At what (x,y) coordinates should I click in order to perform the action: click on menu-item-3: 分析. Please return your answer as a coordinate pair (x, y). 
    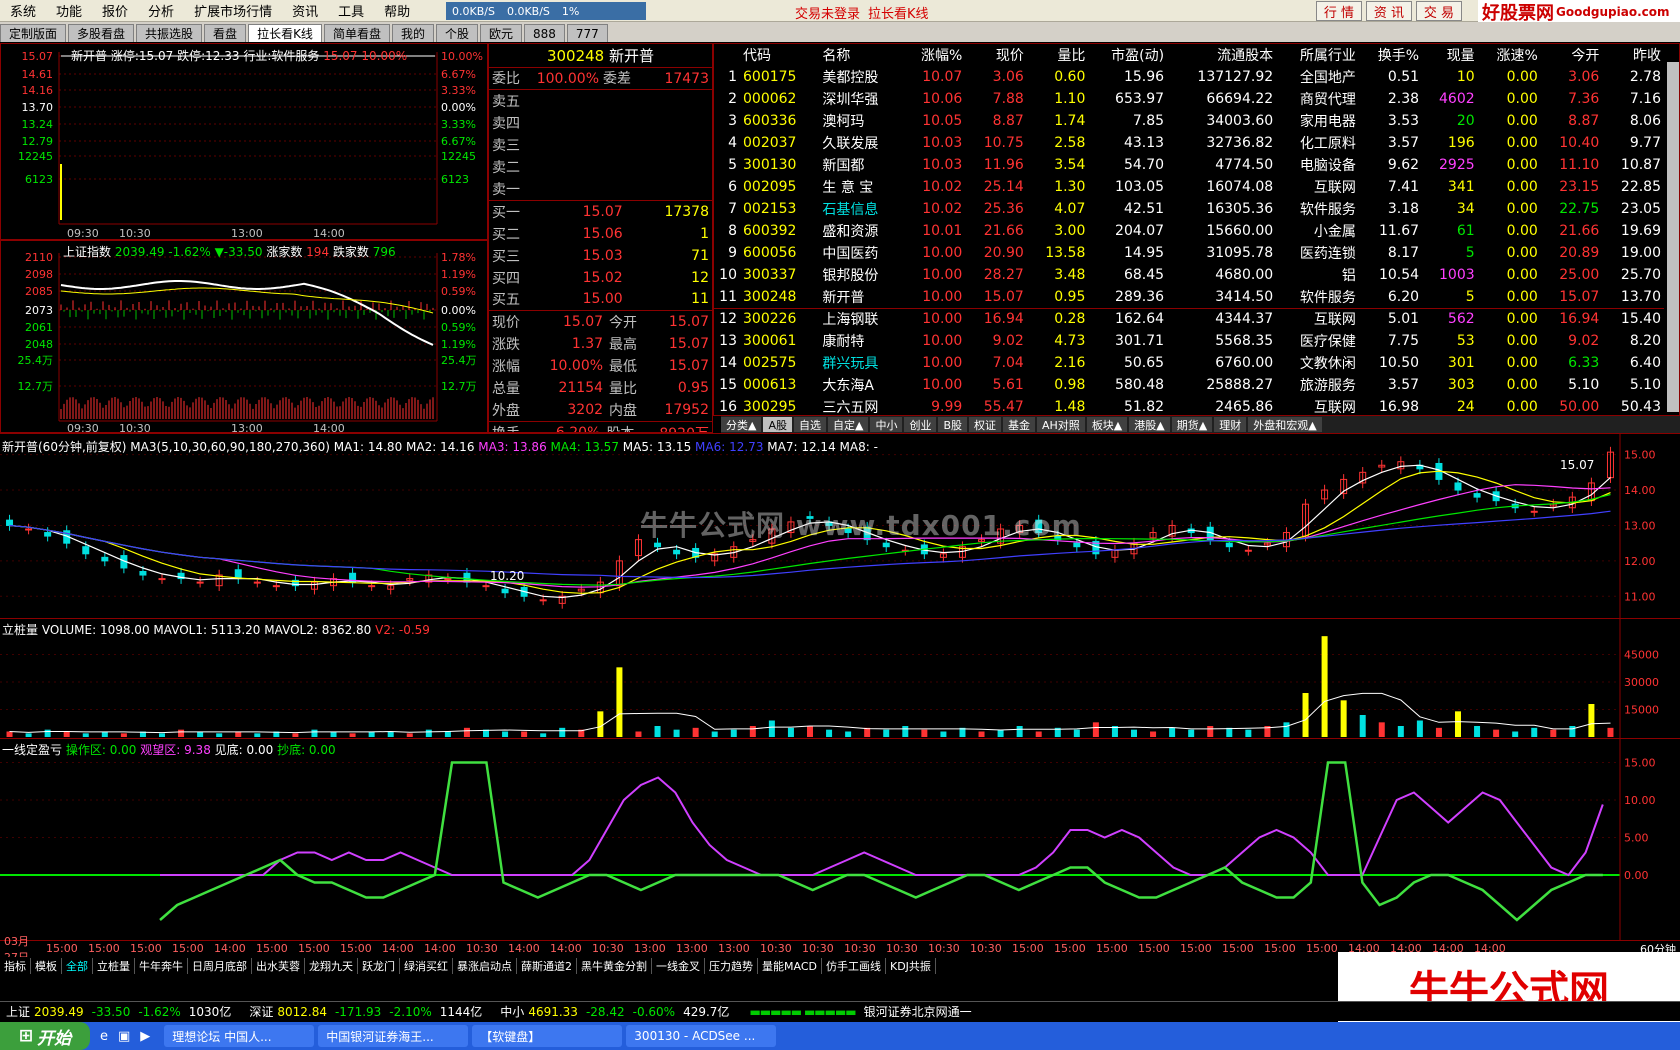
    Looking at the image, I should click on (161, 10).